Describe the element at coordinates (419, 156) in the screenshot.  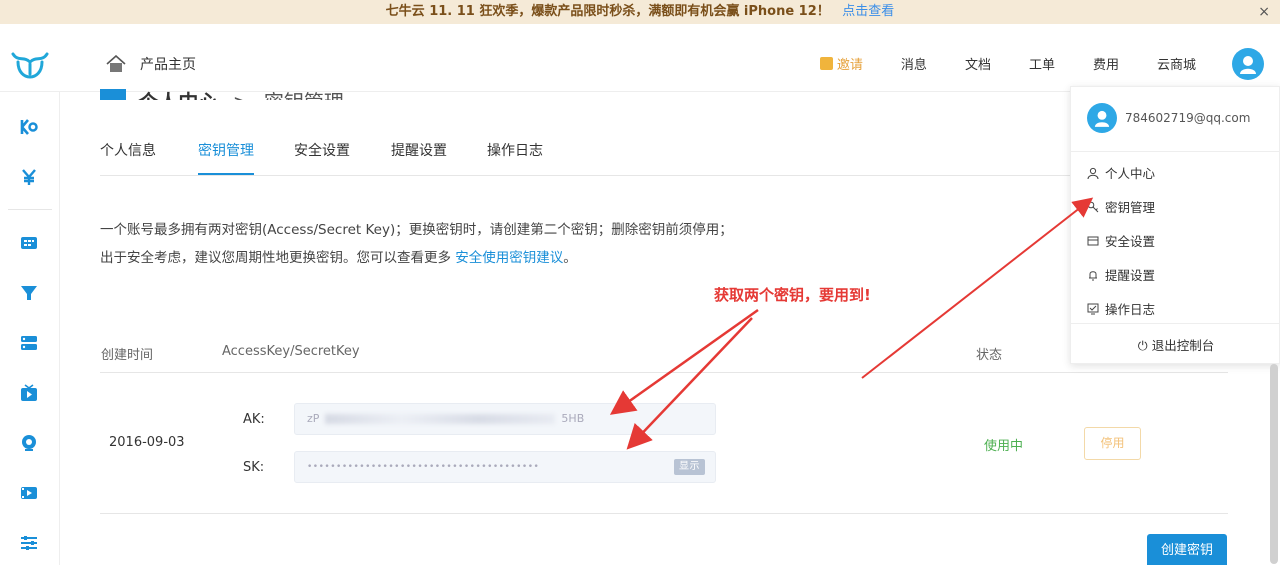
I see `tab-reminders: 提醒设置` at that location.